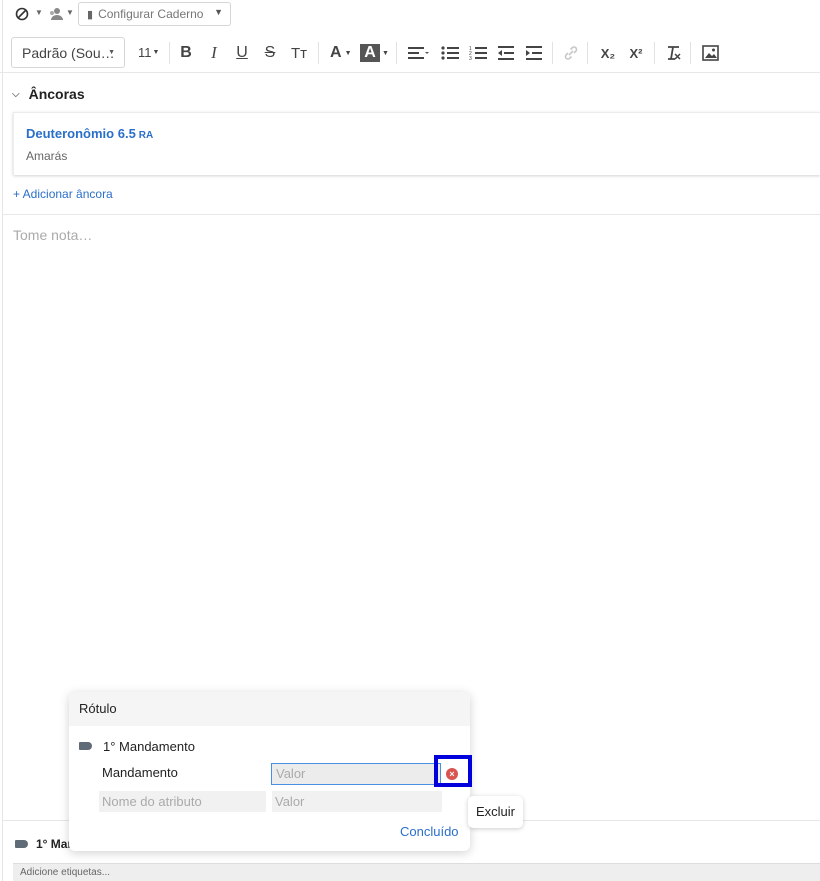  I want to click on bullet-list-button, so click(450, 53).